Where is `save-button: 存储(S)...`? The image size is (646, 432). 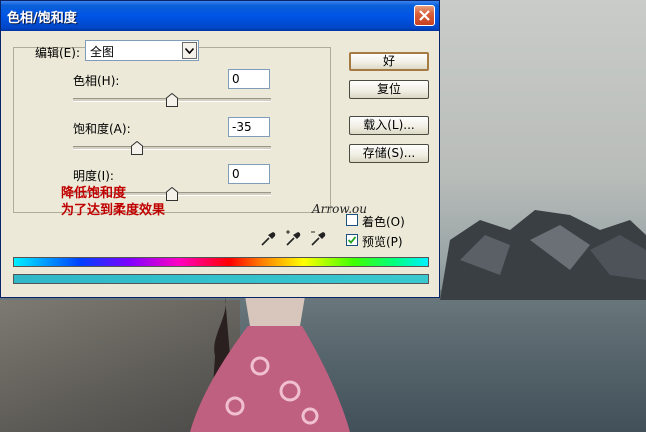 save-button: 存储(S)... is located at coordinates (389, 153).